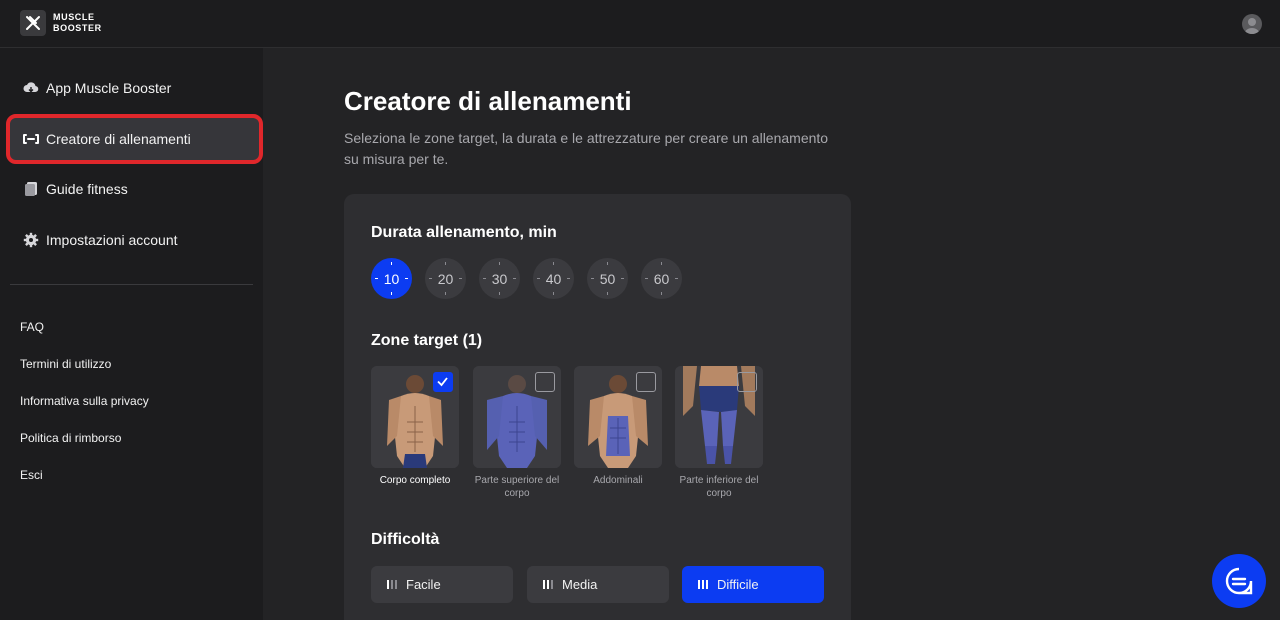 This screenshot has height=620, width=1280. What do you see at coordinates (661, 278) in the screenshot?
I see `duration-option-60: 60` at bounding box center [661, 278].